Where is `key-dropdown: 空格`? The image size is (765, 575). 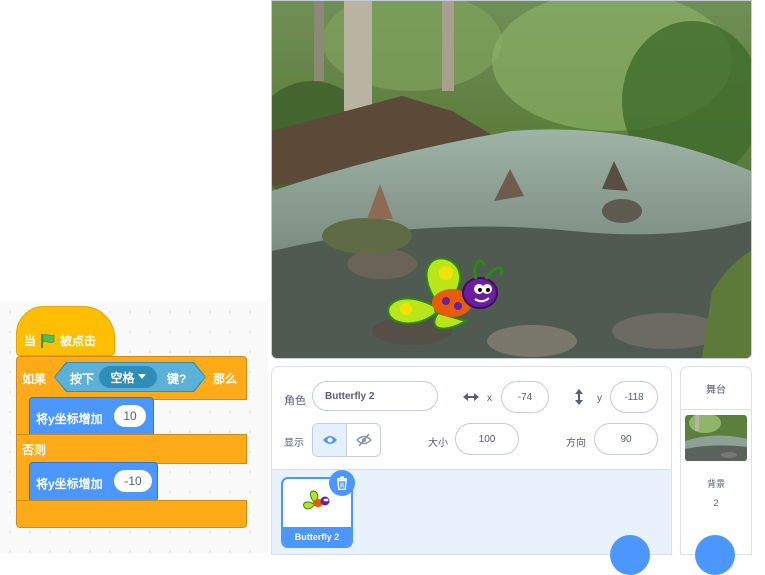 key-dropdown: 空格 is located at coordinates (128, 377).